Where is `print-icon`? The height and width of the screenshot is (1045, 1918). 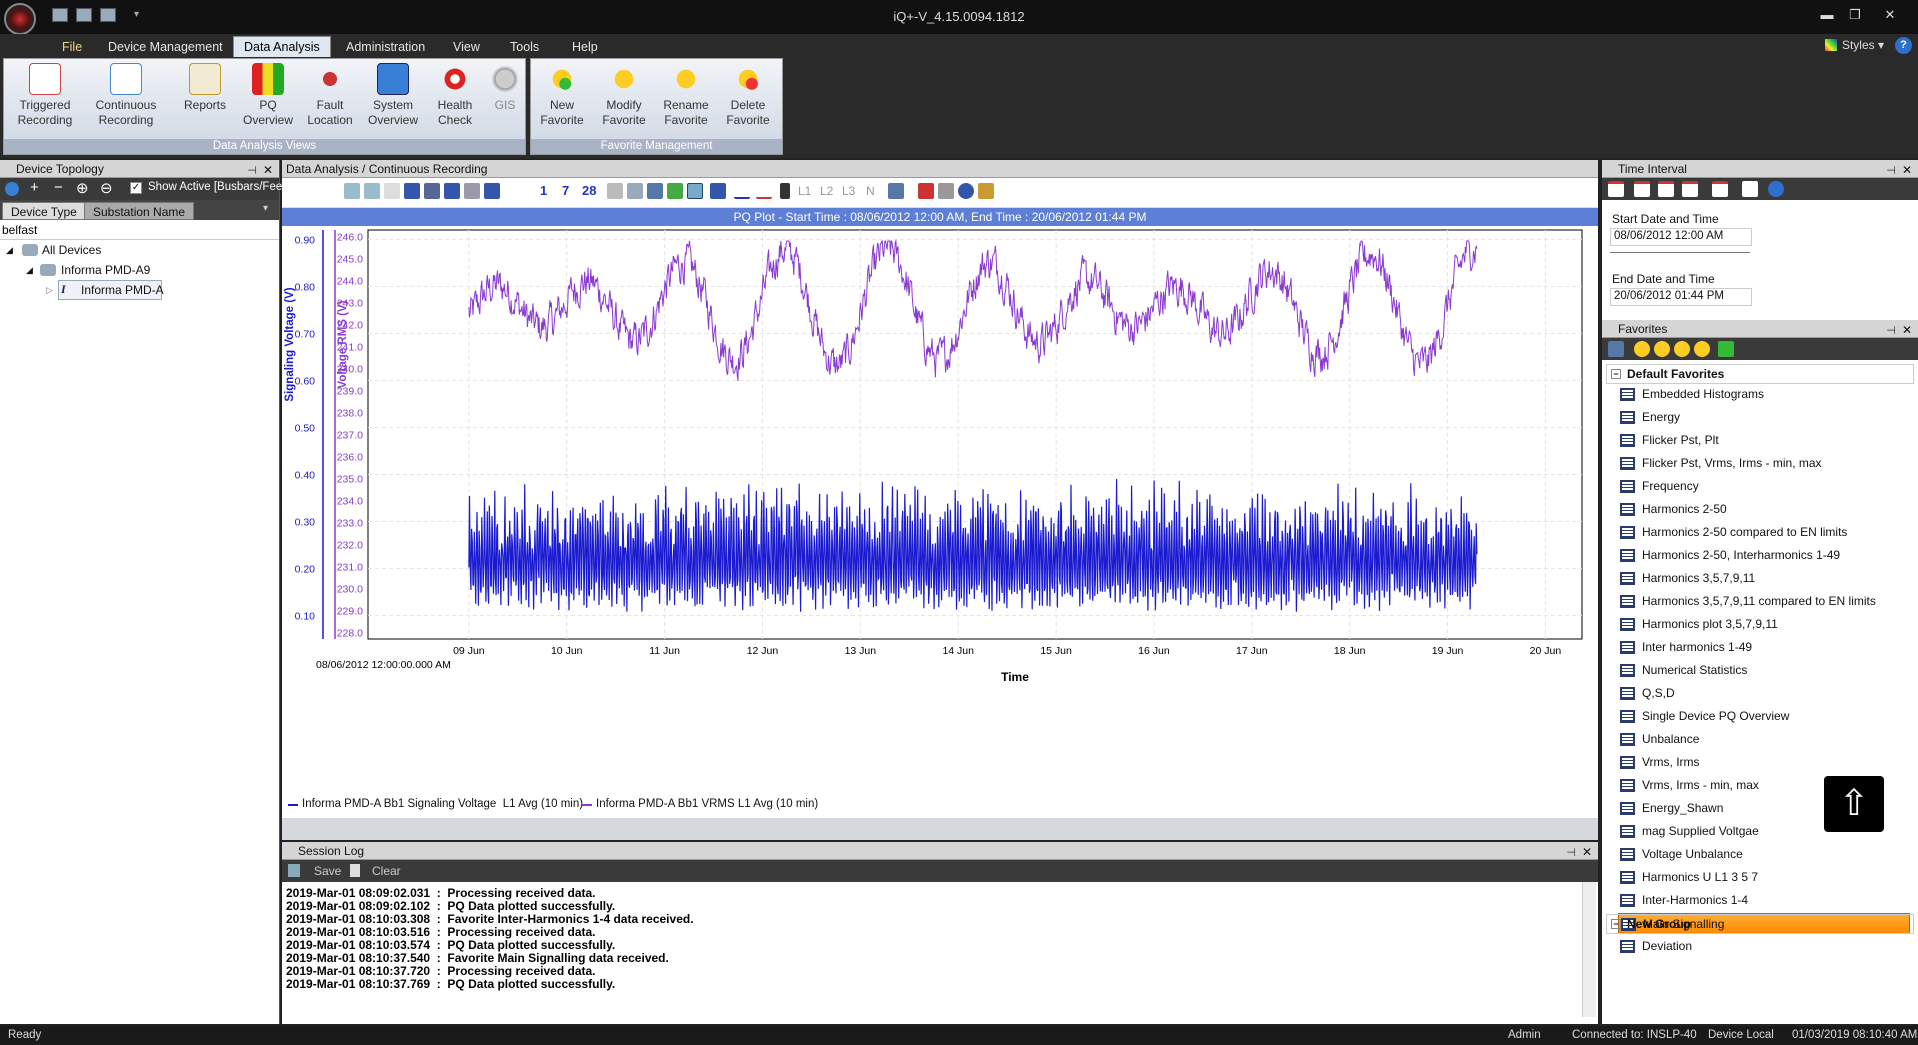 print-icon is located at coordinates (615, 191).